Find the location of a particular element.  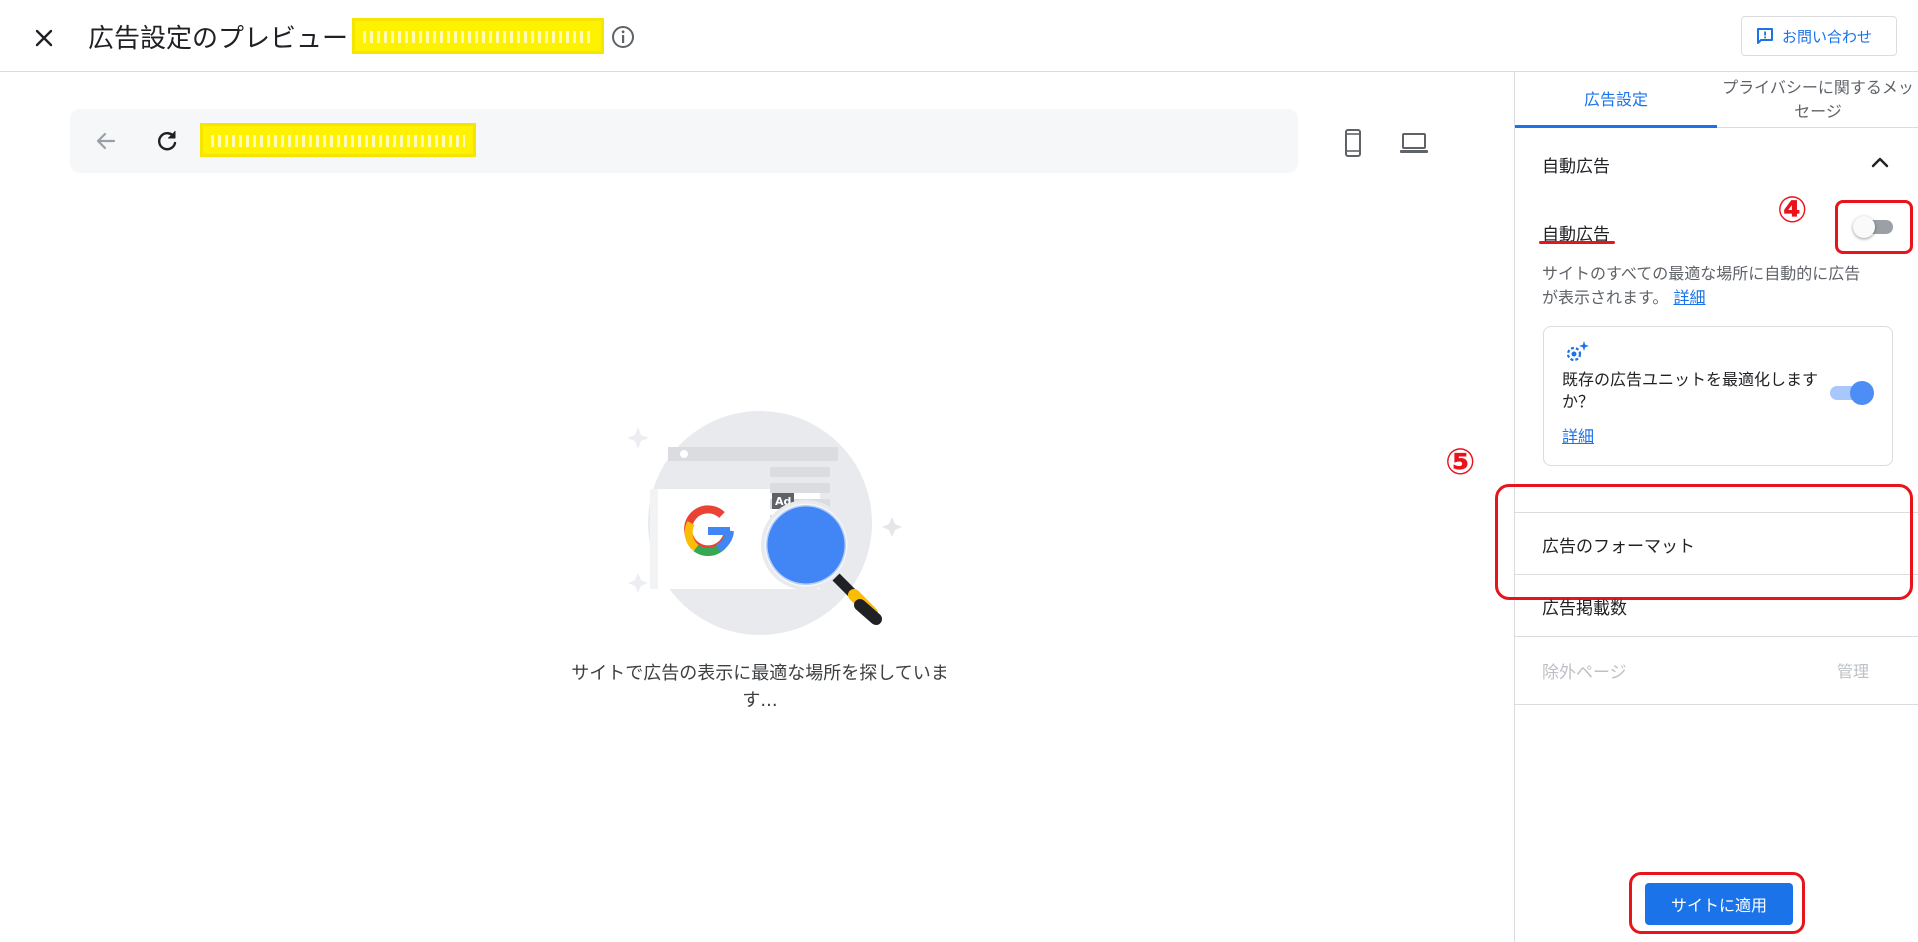

close-icon is located at coordinates (44, 38).